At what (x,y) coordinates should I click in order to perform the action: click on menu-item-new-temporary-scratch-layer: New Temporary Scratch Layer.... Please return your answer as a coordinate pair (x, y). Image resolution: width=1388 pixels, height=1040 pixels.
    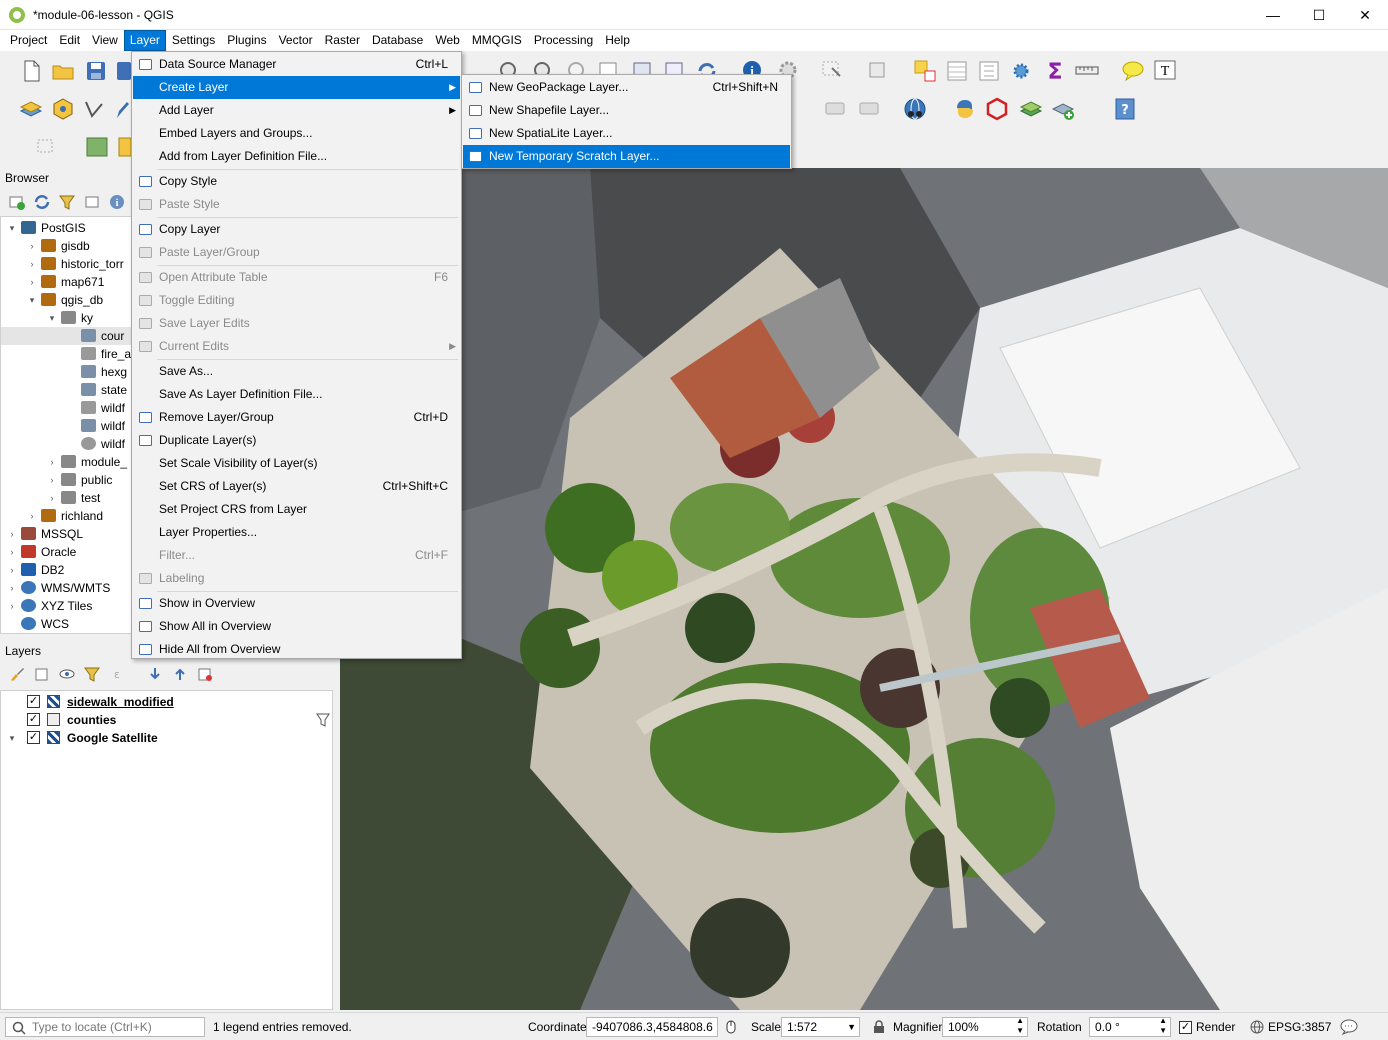
    Looking at the image, I should click on (626, 156).